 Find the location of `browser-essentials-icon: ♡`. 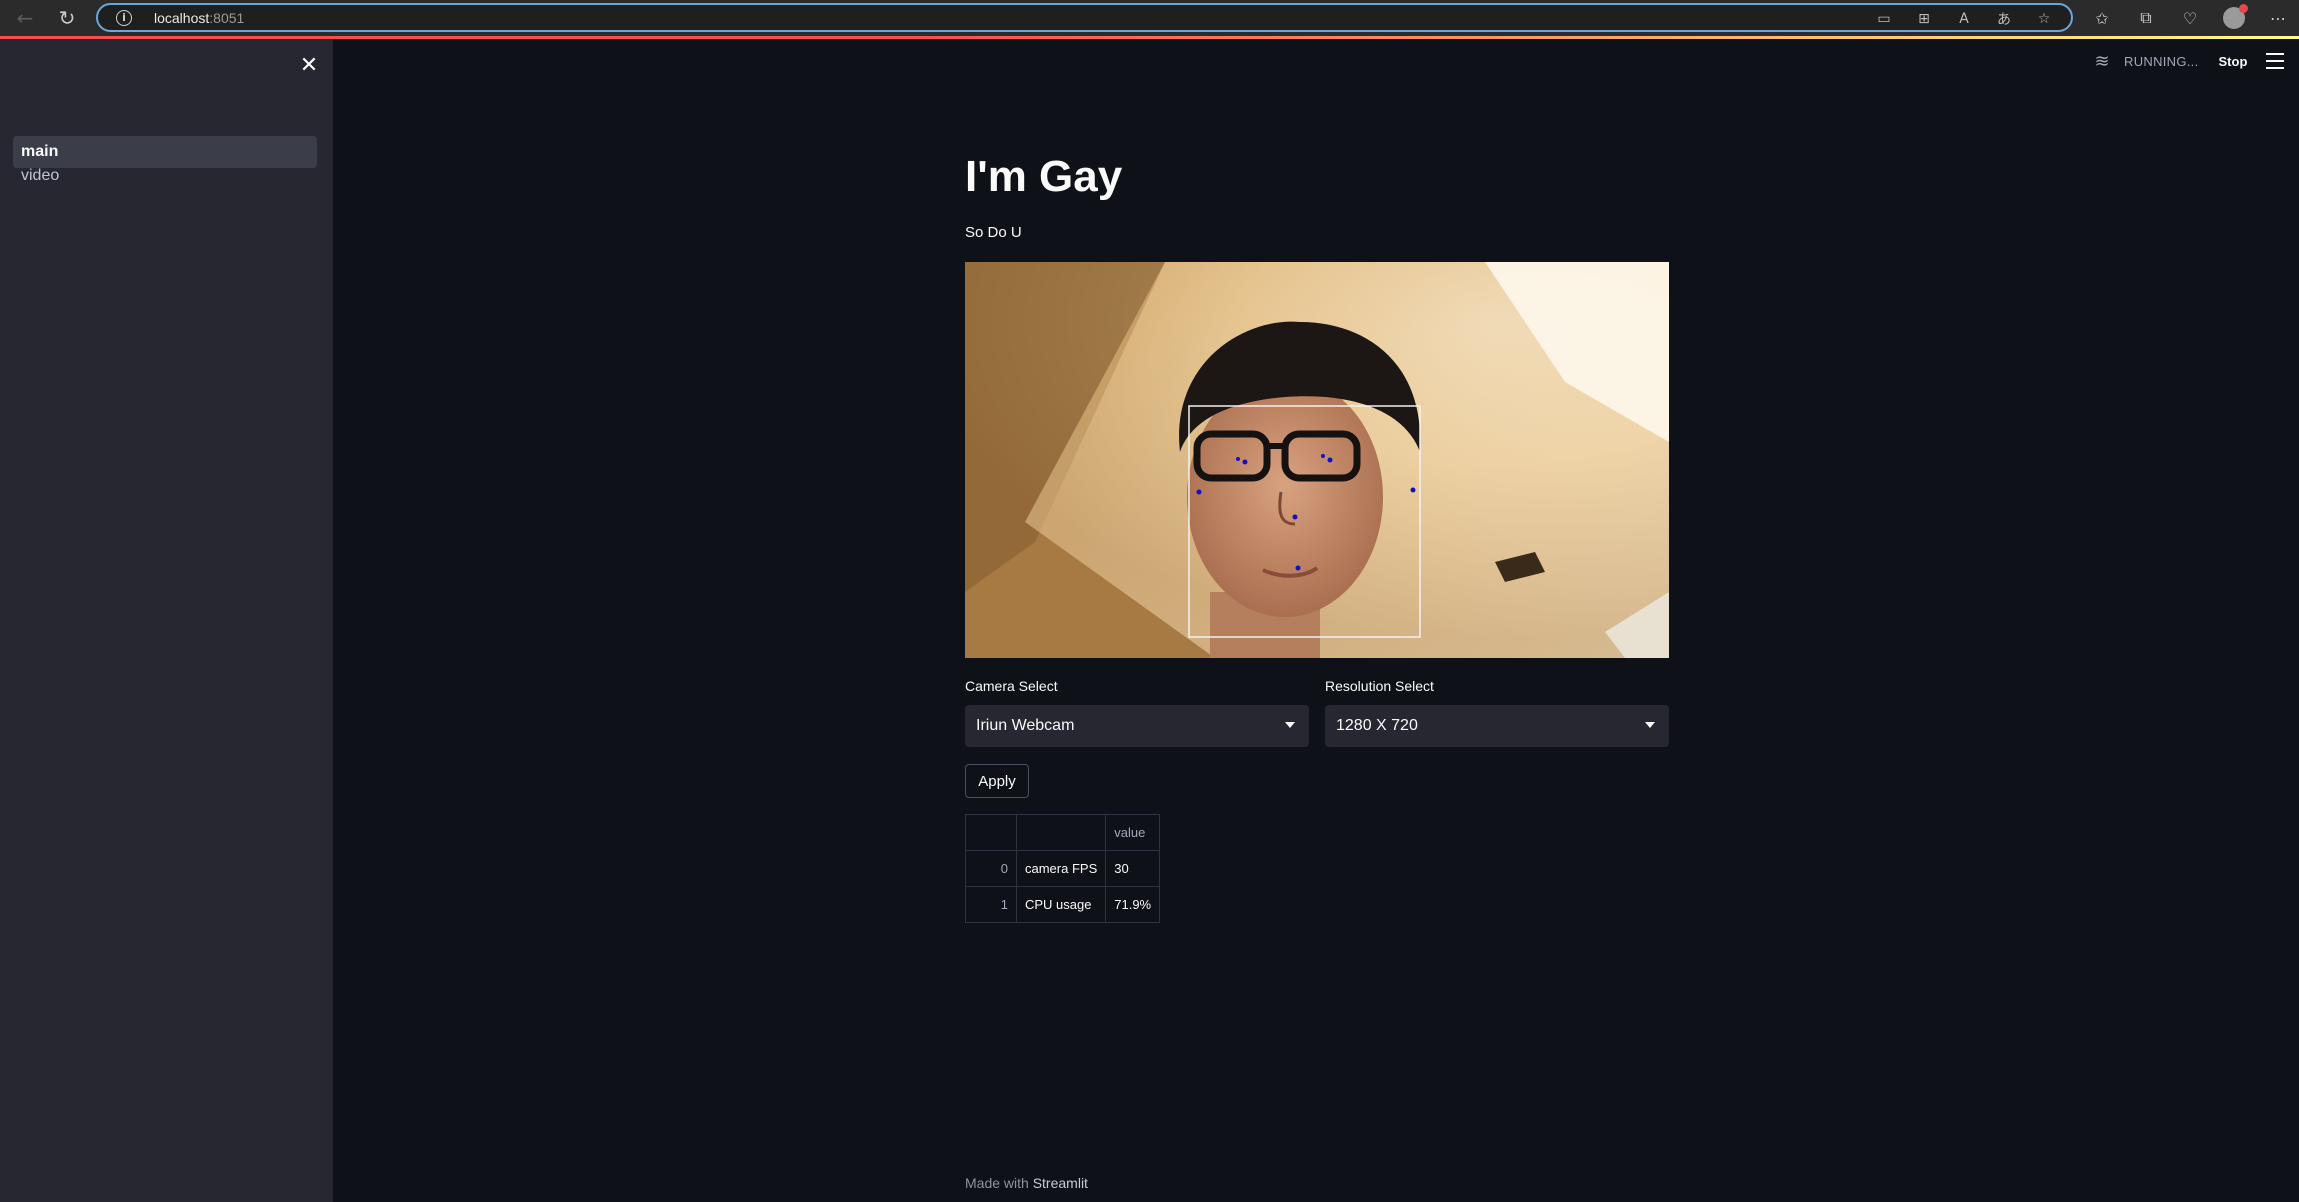

browser-essentials-icon: ♡ is located at coordinates (2190, 18).